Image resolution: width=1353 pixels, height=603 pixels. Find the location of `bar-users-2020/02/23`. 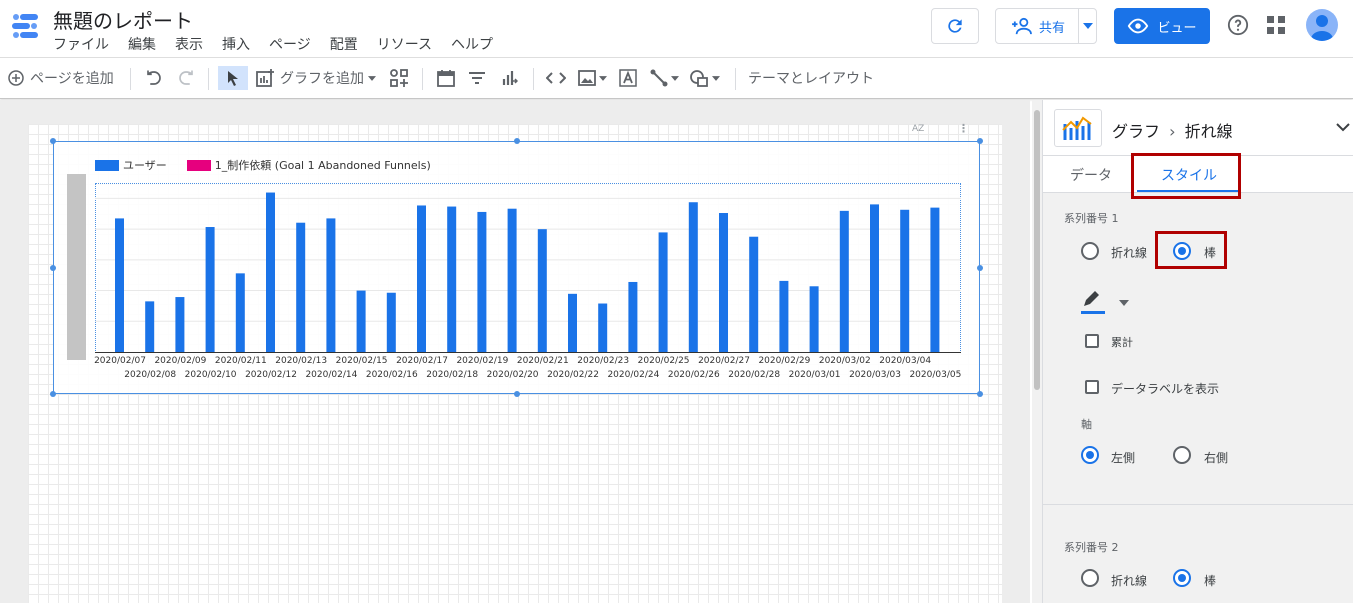

bar-users-2020/02/23 is located at coordinates (603, 327).